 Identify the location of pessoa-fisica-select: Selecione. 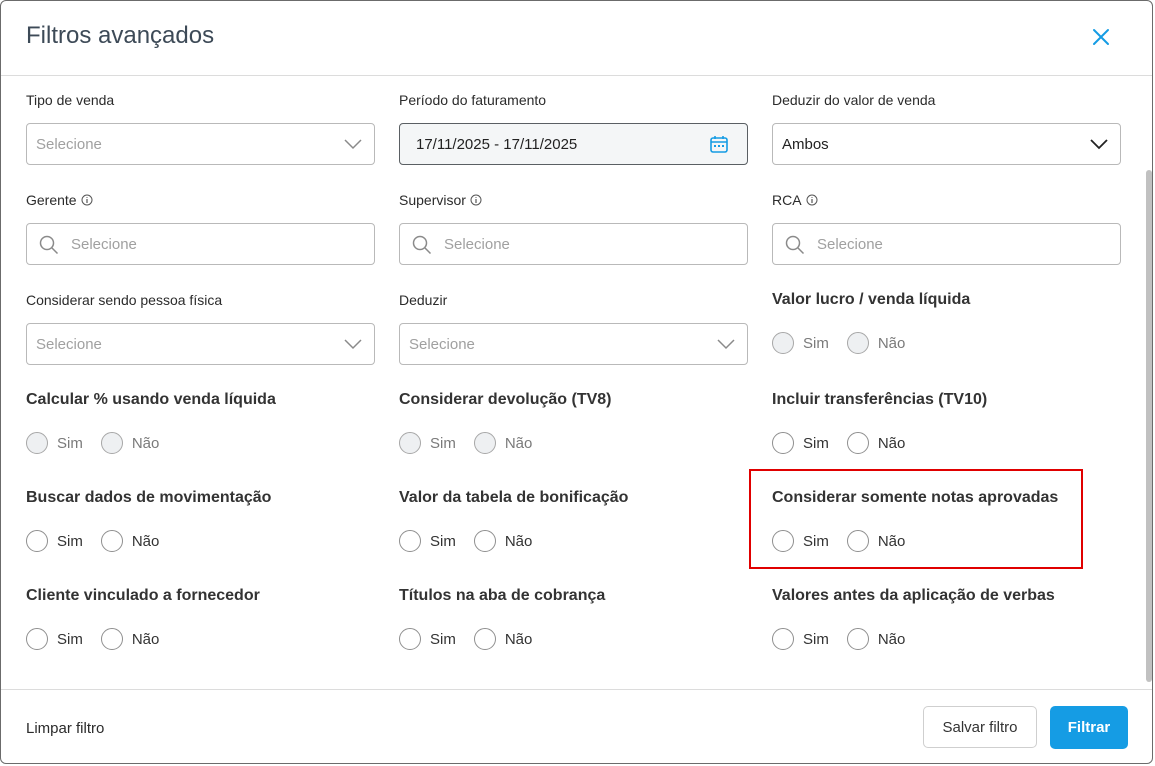
(200, 344).